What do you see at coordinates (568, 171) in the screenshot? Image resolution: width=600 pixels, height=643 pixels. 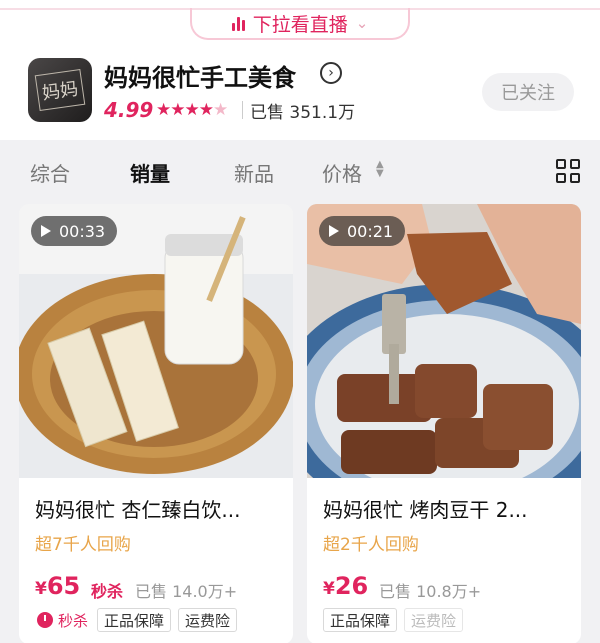 I see `grid-view-icon` at bounding box center [568, 171].